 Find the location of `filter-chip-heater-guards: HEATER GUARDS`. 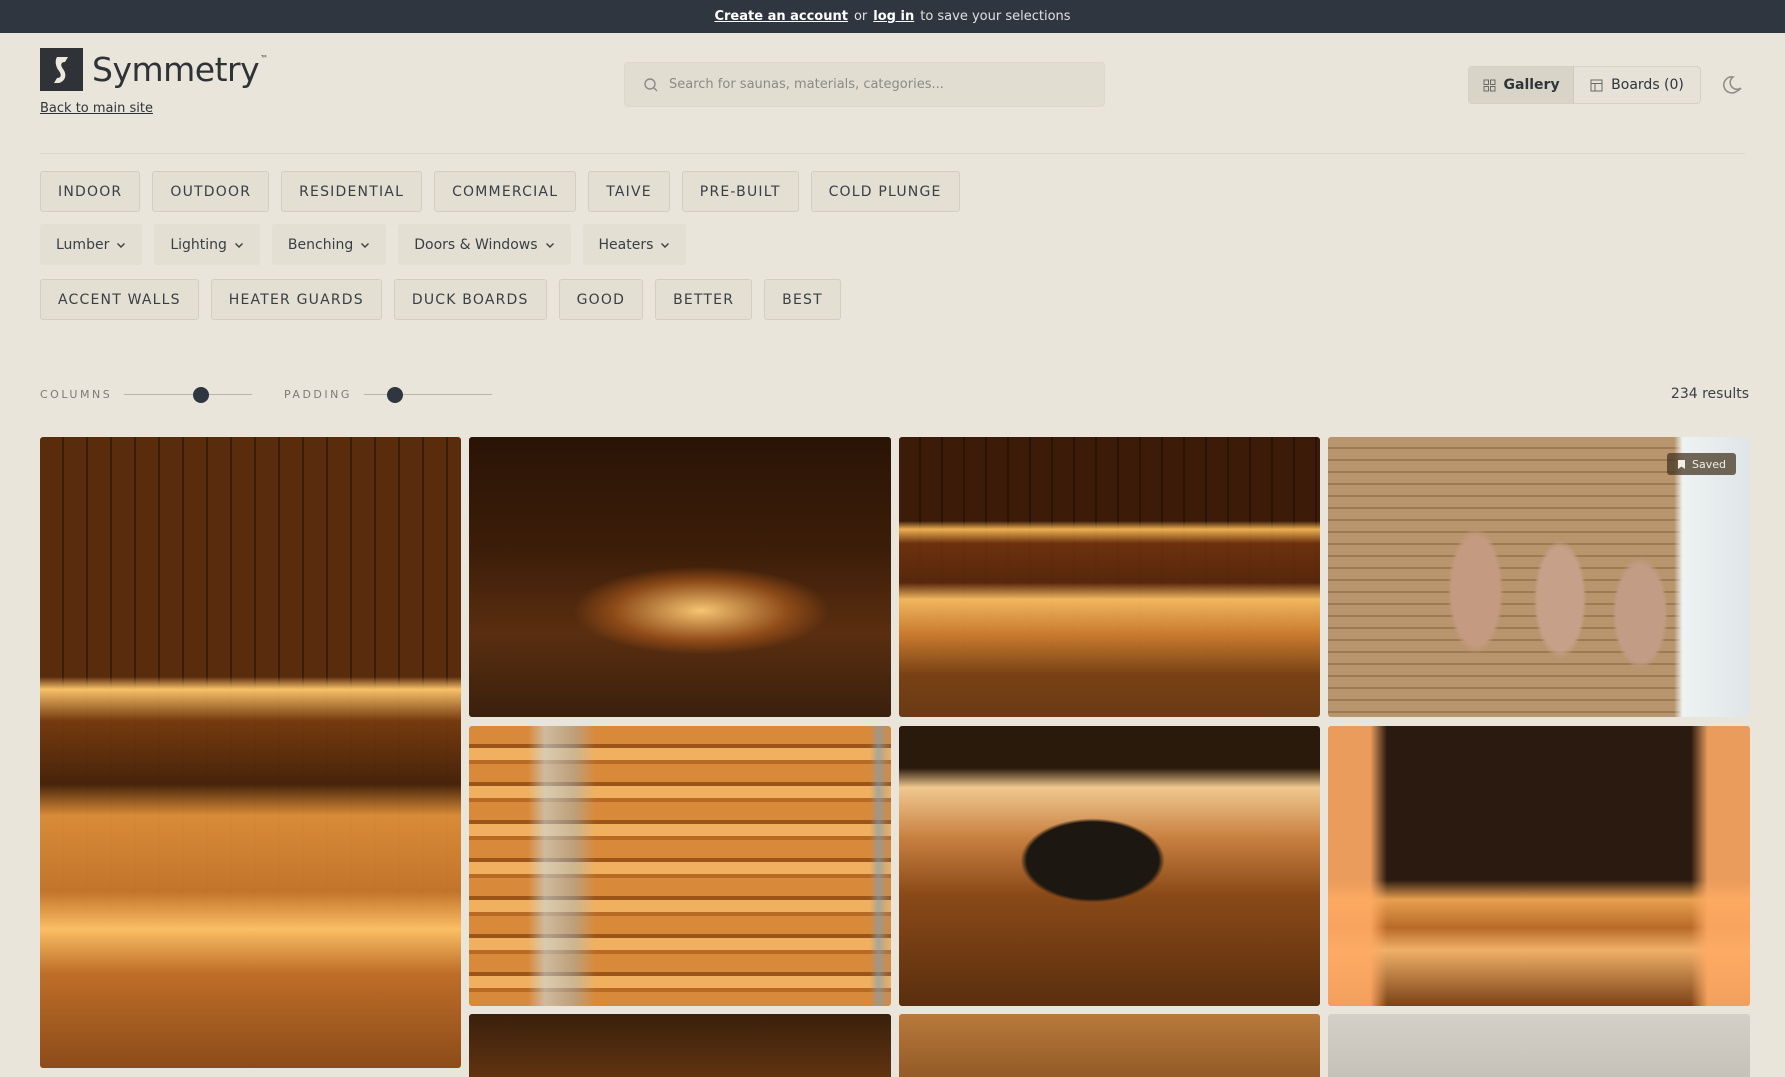

filter-chip-heater-guards: HEATER GUARDS is located at coordinates (296, 299).